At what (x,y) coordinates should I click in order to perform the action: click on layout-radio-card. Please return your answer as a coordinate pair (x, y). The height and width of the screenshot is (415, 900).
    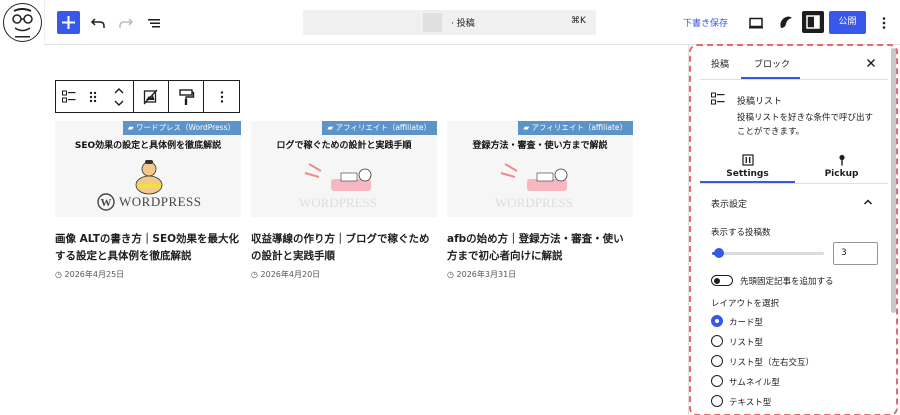
    Looking at the image, I should click on (717, 321).